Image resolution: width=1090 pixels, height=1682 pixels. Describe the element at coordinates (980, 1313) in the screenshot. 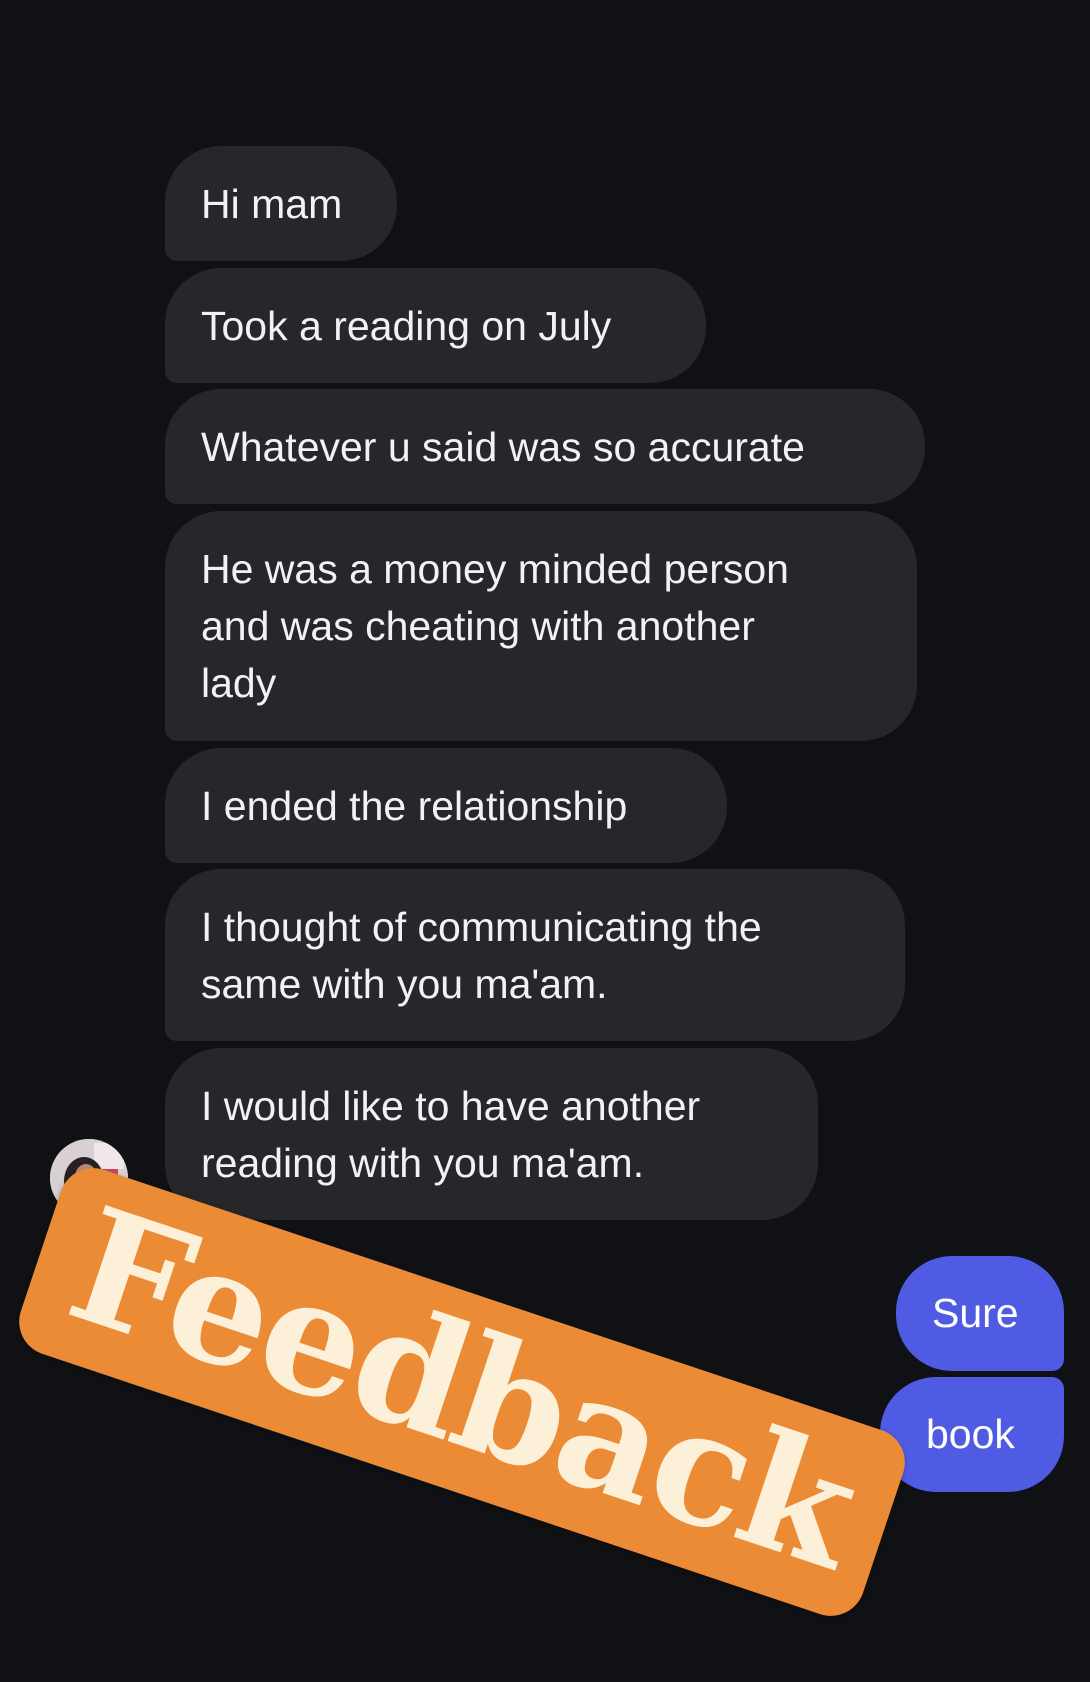

I see `outgoing-message-bubble: Sure` at that location.